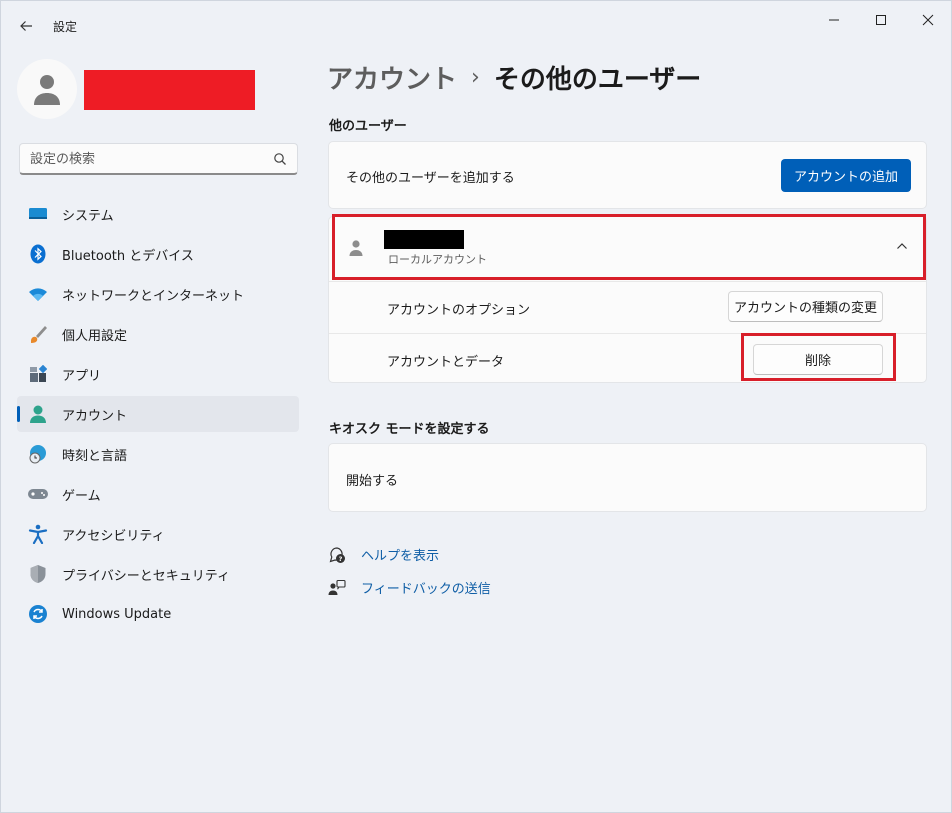 The width and height of the screenshot is (952, 813). What do you see at coordinates (81, 496) in the screenshot?
I see `sidebar-item-label: ゲーム` at bounding box center [81, 496].